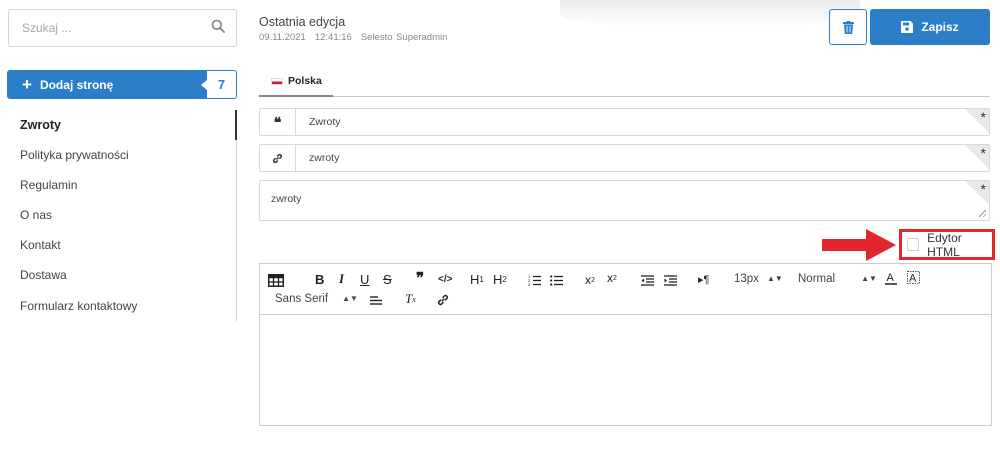 This screenshot has height=450, width=1000. Describe the element at coordinates (624, 83) in the screenshot. I see `language-tabs: Polska` at that location.